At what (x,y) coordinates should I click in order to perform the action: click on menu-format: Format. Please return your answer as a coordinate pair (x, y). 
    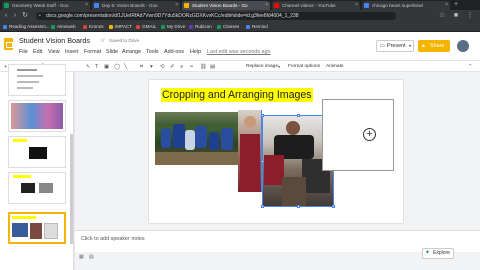
    Looking at the image, I should click on (92, 52).